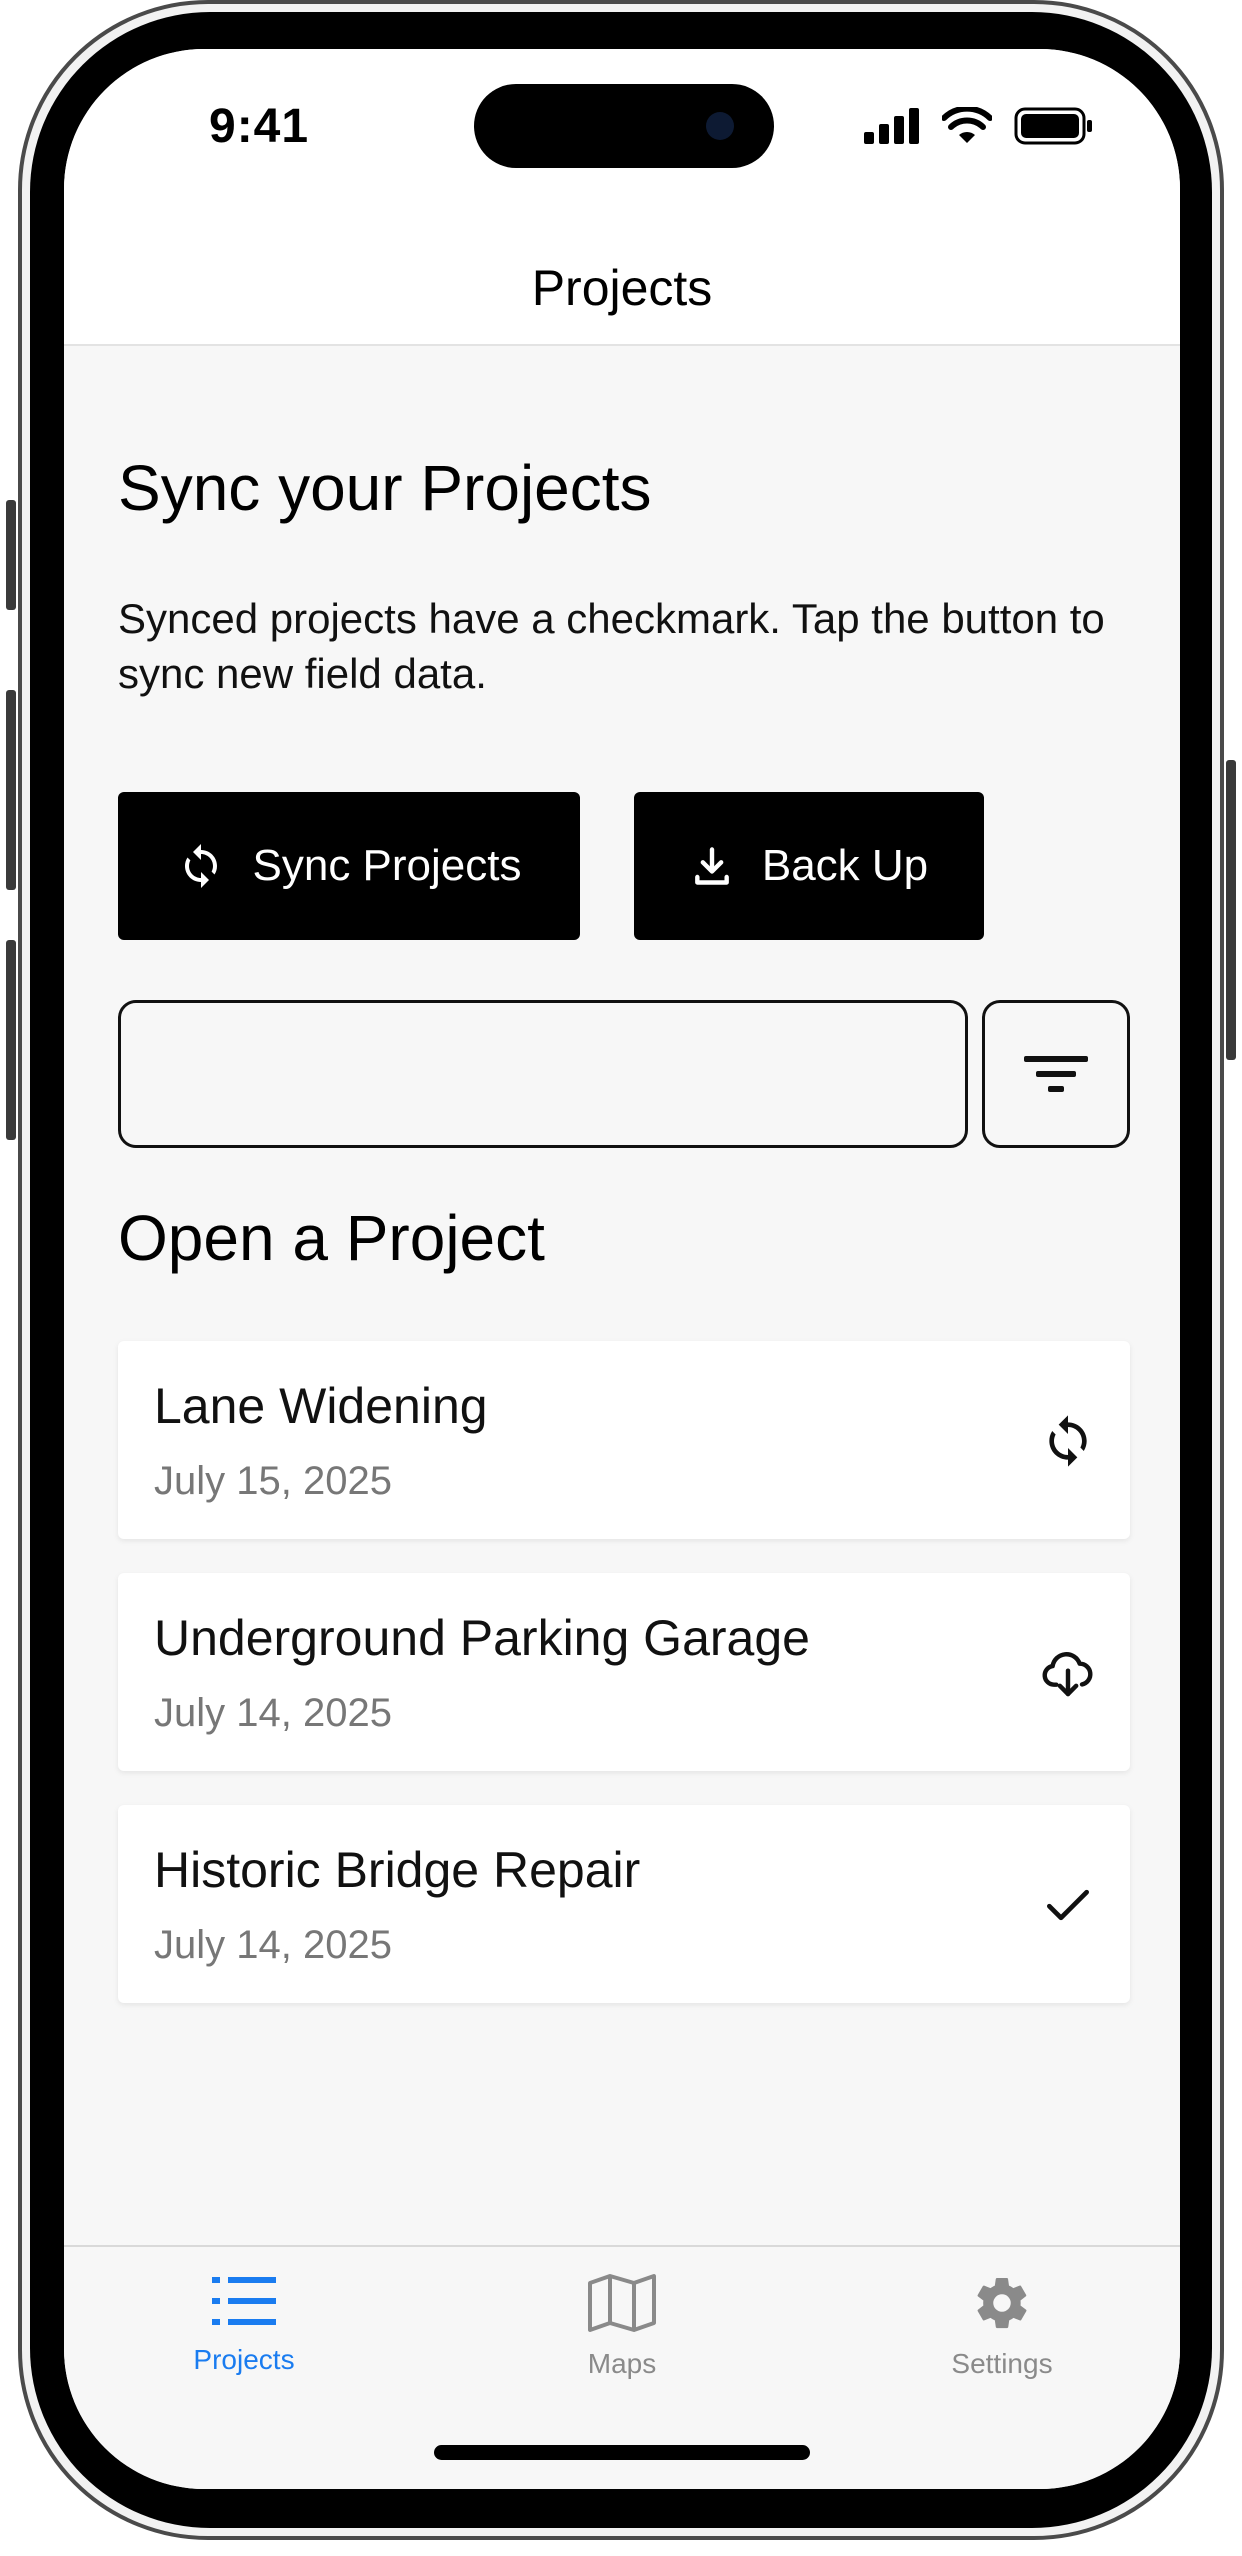 The image size is (1242, 2556). I want to click on project-card: Historic Bridge Repair July 14, 2025, so click(624, 1904).